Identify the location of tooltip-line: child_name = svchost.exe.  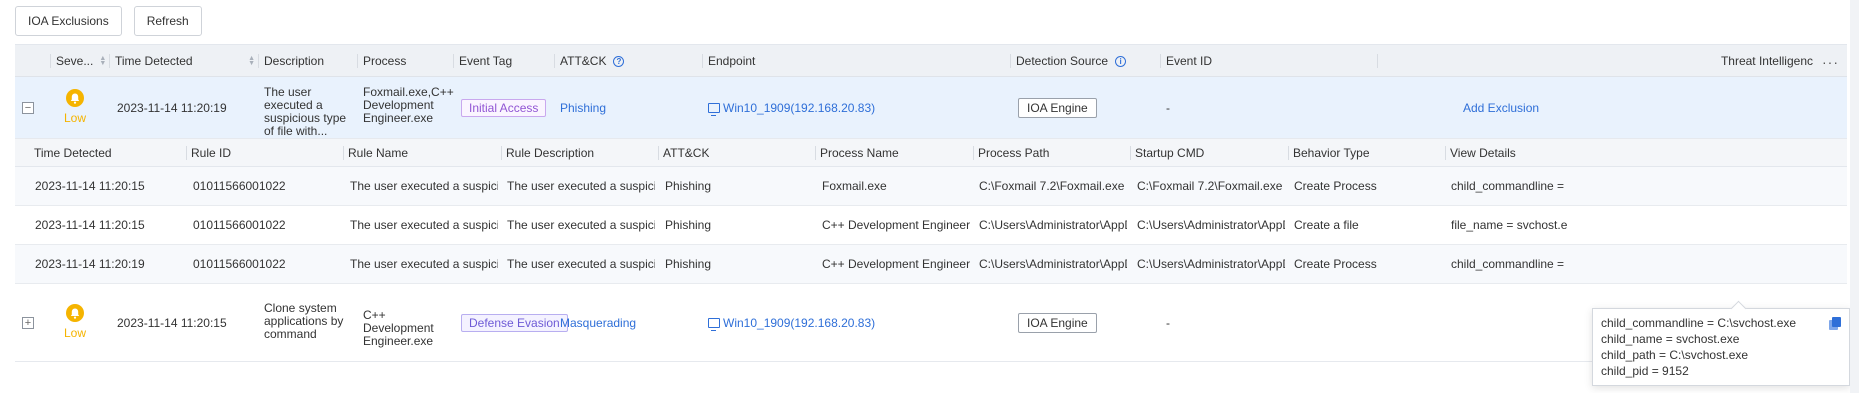
(1670, 339).